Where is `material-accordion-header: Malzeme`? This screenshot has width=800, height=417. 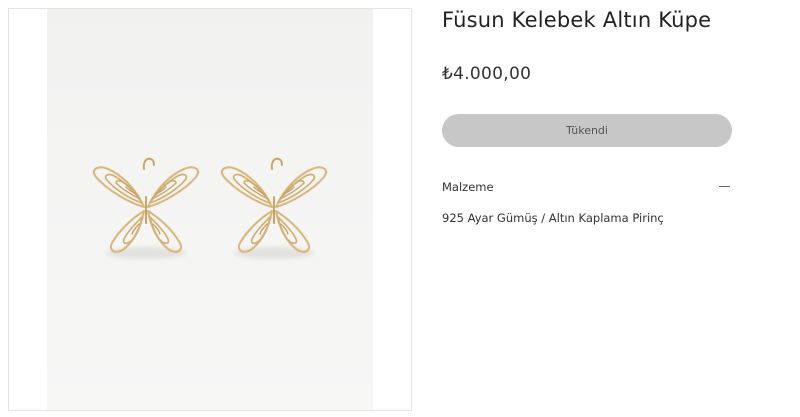 material-accordion-header: Malzeme is located at coordinates (587, 187).